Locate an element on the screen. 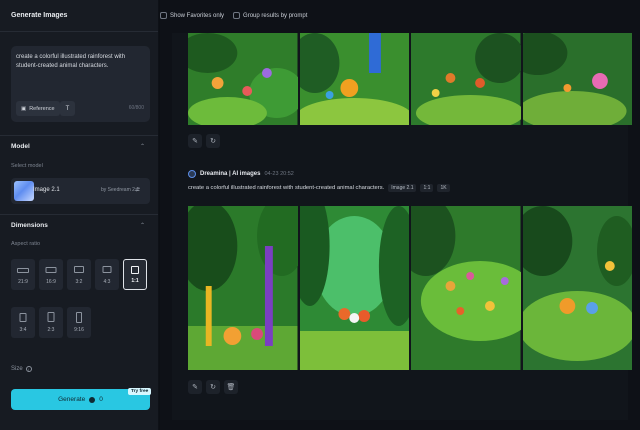  model-name: Image 2.1 is located at coordinates (46, 190).